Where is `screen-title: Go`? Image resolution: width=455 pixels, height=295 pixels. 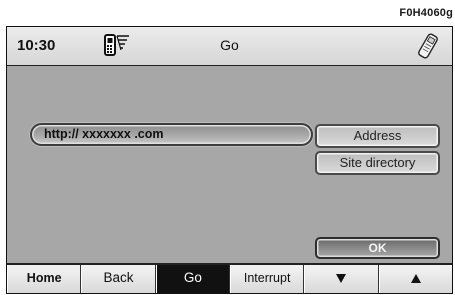 screen-title: Go is located at coordinates (229, 45).